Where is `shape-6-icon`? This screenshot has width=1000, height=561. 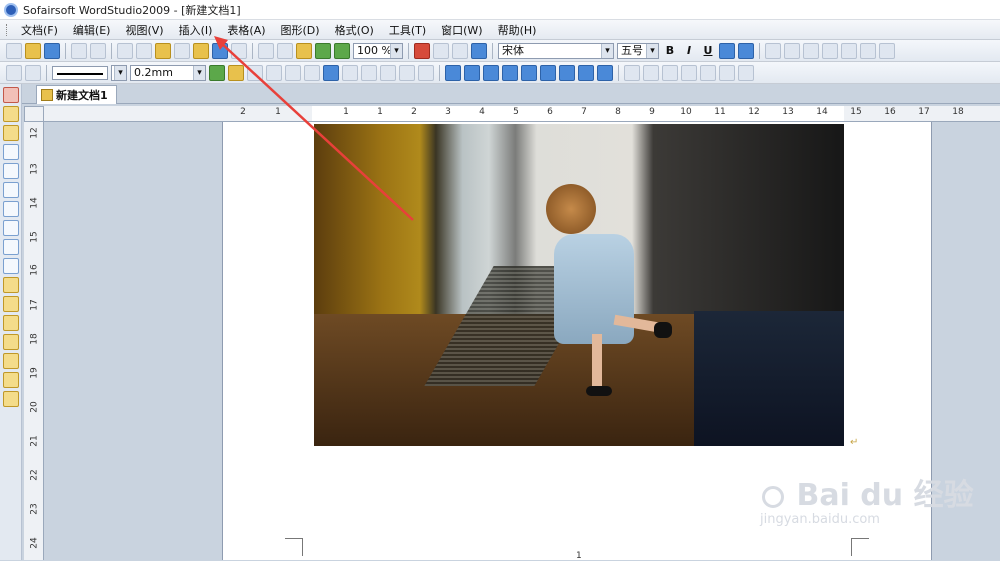 shape-6-icon is located at coordinates (548, 72).